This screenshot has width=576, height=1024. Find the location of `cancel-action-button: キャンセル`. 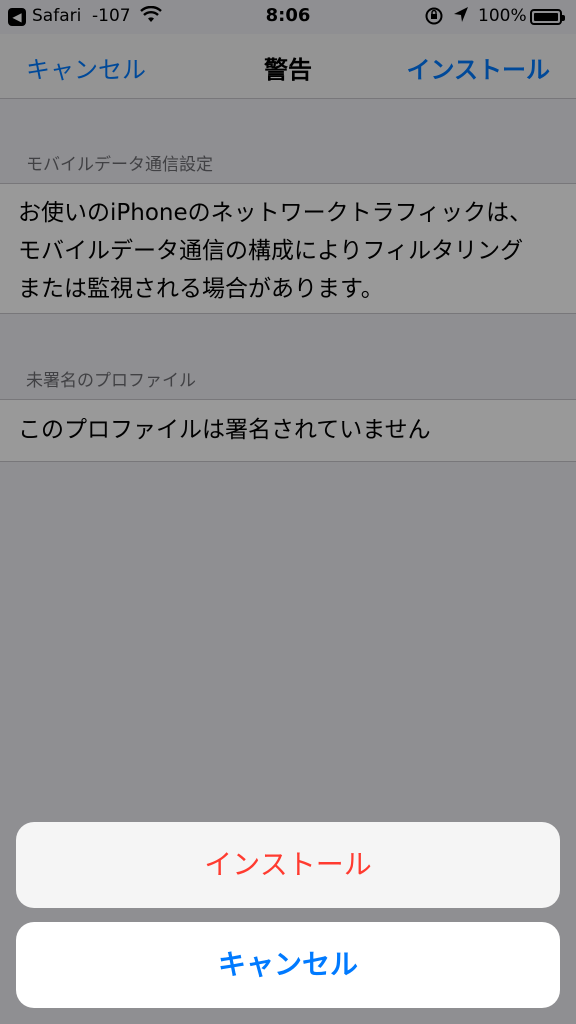

cancel-action-button: キャンセル is located at coordinates (288, 965).